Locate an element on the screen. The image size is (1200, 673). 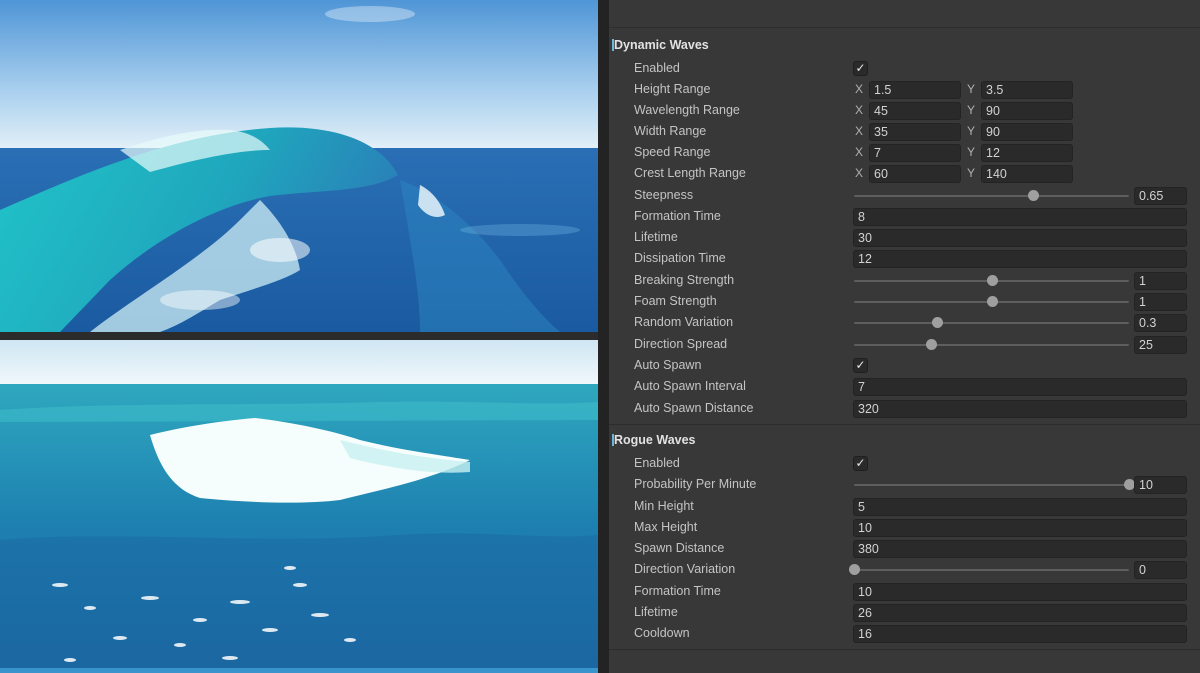
max-height-field: 10 is located at coordinates (1020, 527).